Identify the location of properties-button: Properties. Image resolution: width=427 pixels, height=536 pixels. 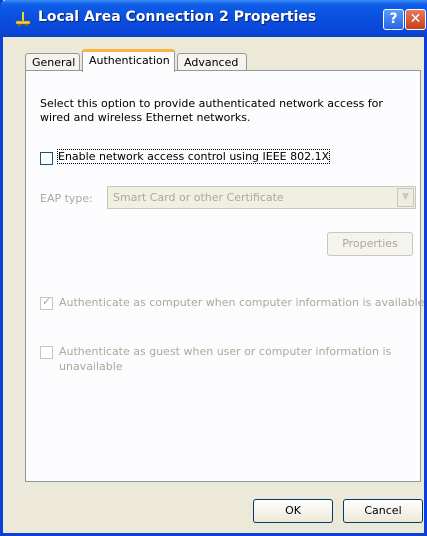
(370, 244).